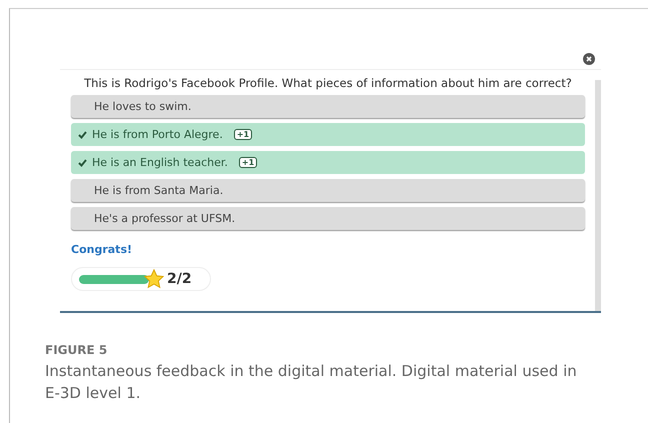  Describe the element at coordinates (76, 350) in the screenshot. I see `figure-label: FIGURE 5` at that location.